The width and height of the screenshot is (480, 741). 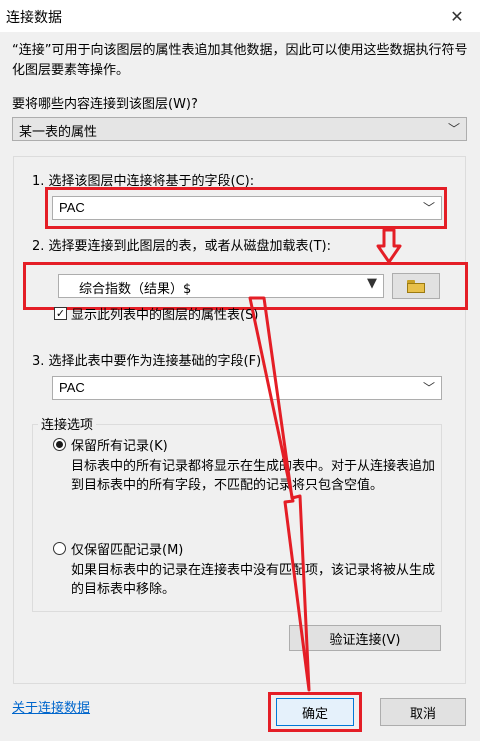 What do you see at coordinates (389, 246) in the screenshot?
I see `down-arrow-annotation` at bounding box center [389, 246].